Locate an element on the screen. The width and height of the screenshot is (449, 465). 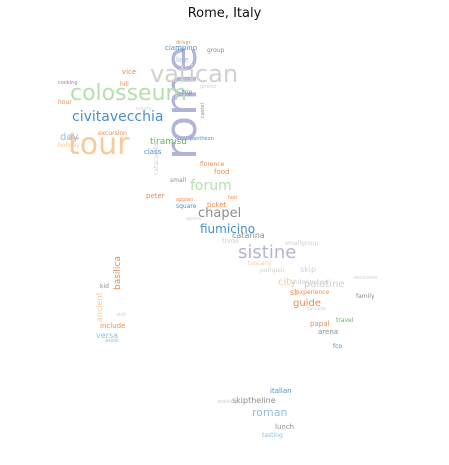
word-st: st is located at coordinates (293, 292).